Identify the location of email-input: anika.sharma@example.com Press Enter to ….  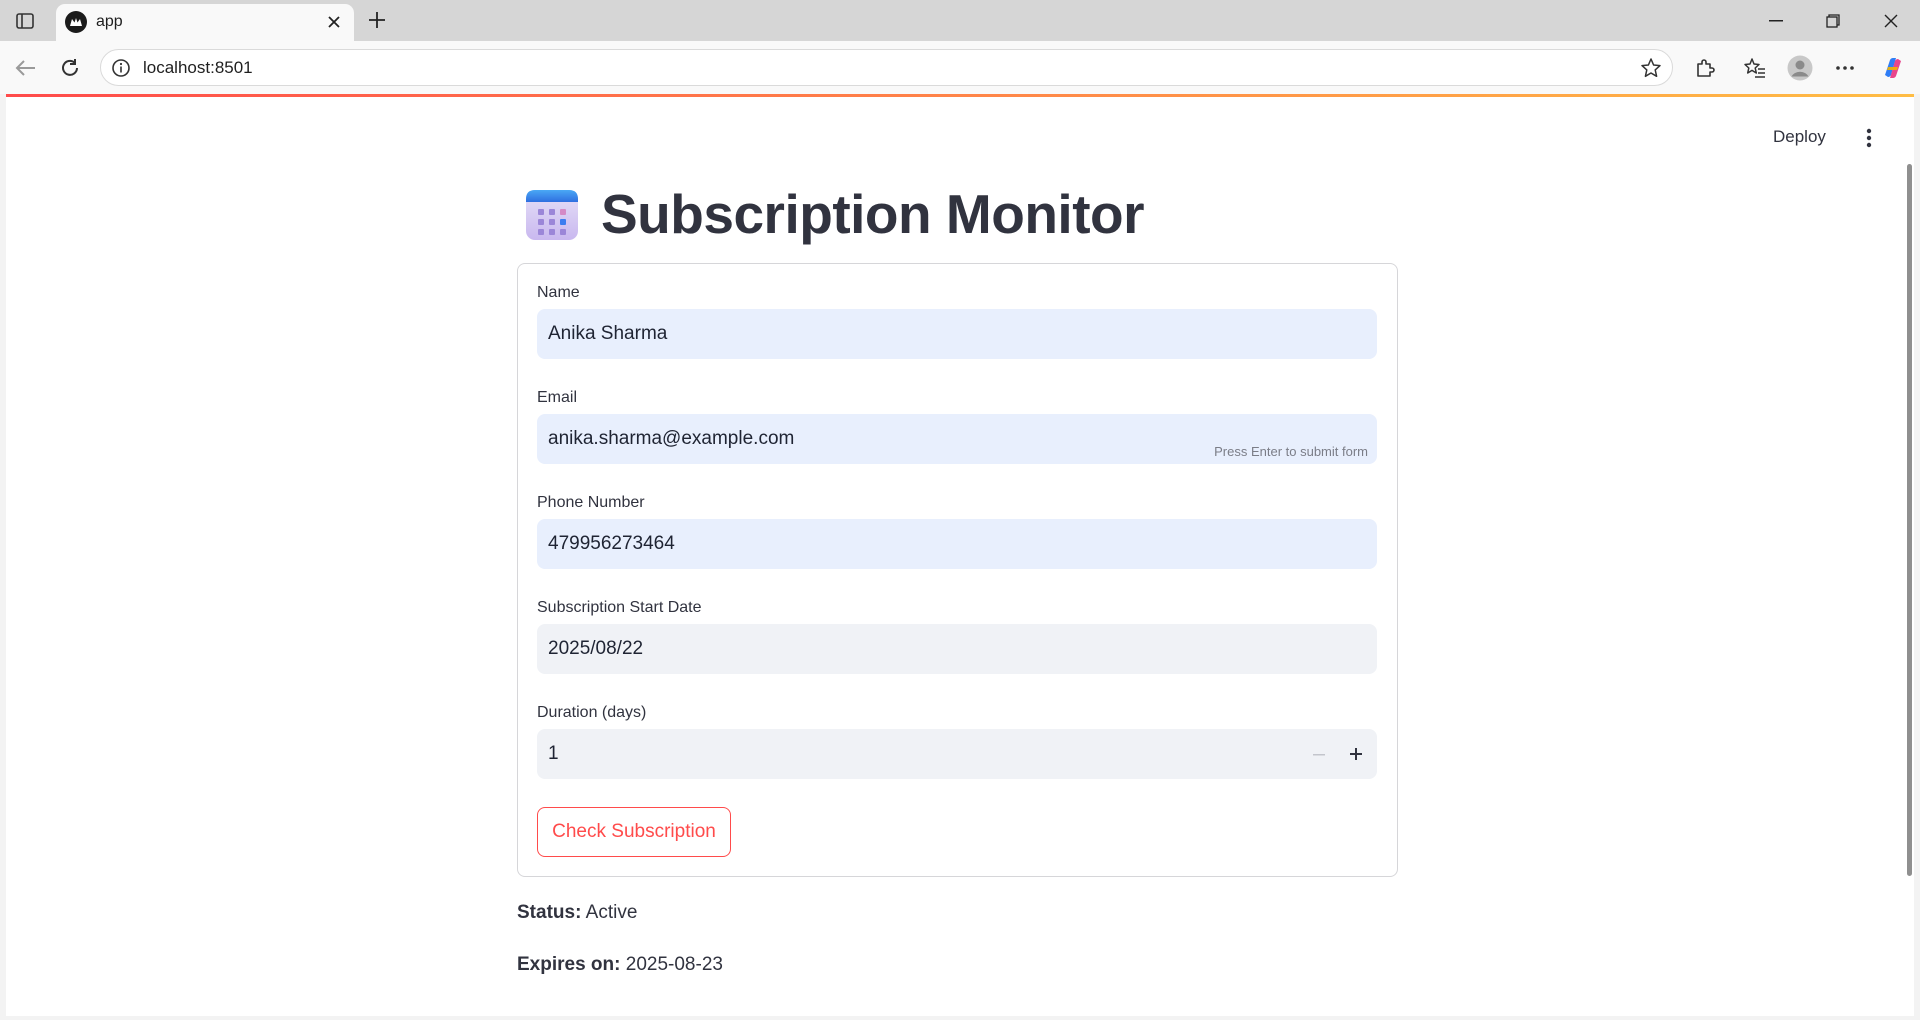
(957, 439).